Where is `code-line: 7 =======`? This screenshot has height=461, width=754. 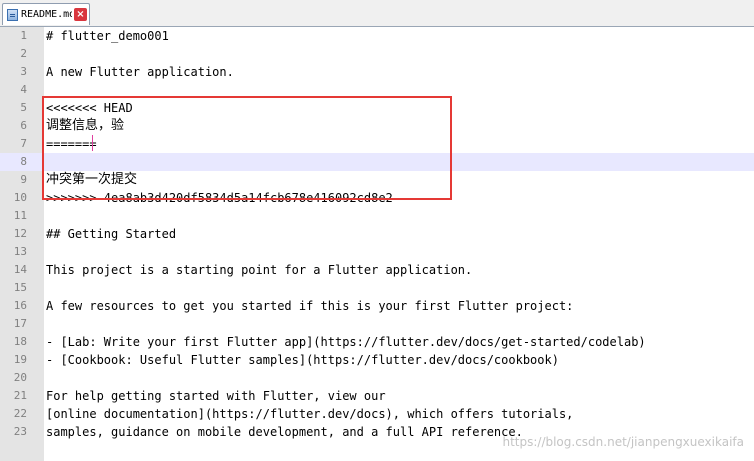 code-line: 7 ======= is located at coordinates (377, 144).